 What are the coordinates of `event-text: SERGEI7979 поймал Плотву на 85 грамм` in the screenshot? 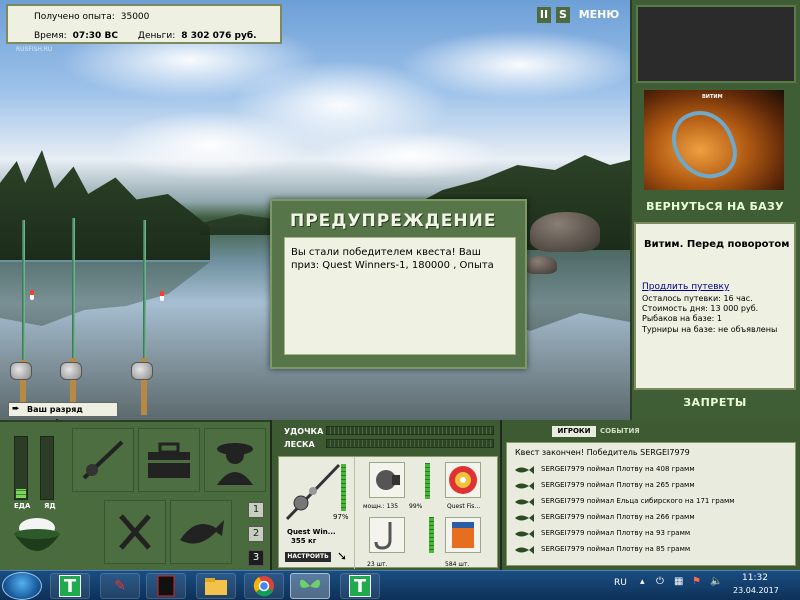 It's located at (616, 549).